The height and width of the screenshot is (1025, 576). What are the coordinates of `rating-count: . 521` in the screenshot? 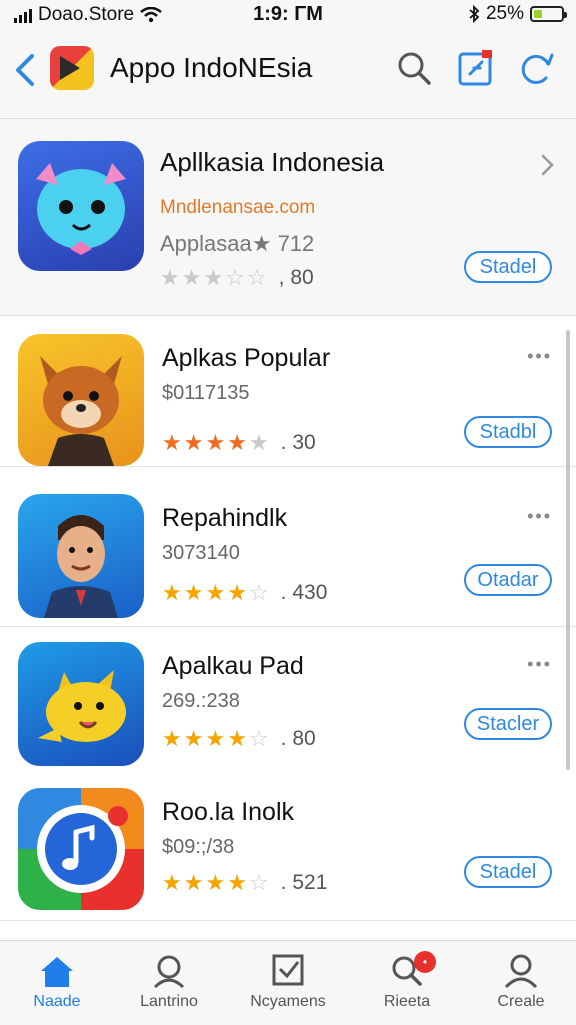 It's located at (304, 882).